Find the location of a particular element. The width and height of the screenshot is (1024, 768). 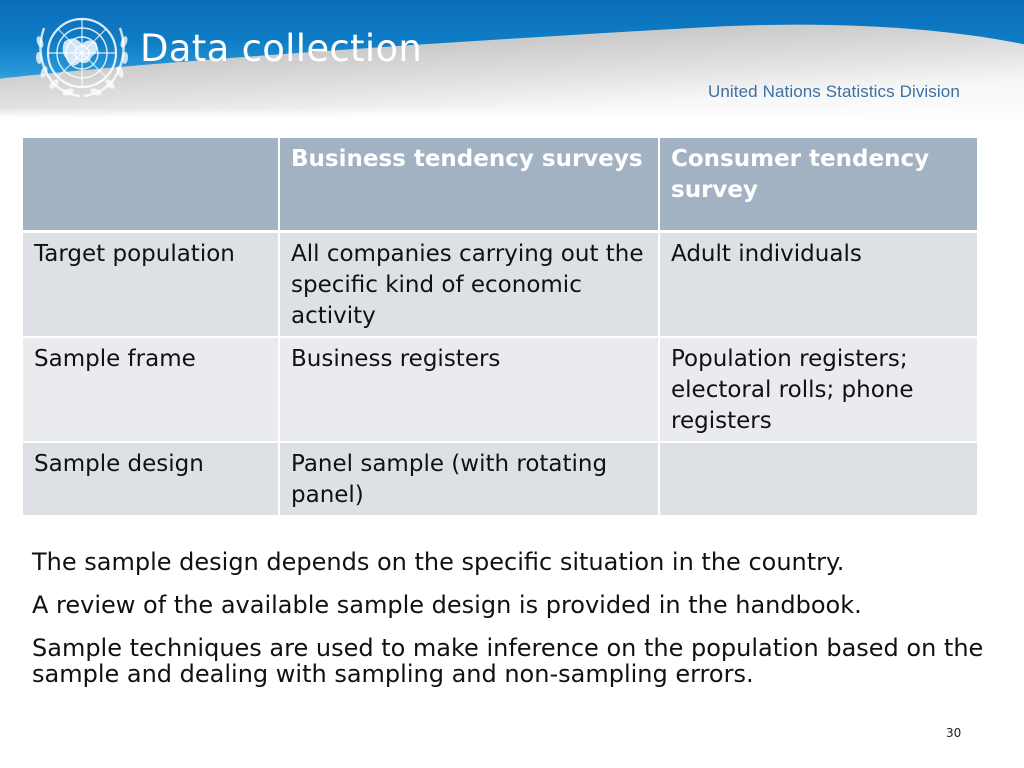

organization-name: United Nations Statistics Division is located at coordinates (834, 91).